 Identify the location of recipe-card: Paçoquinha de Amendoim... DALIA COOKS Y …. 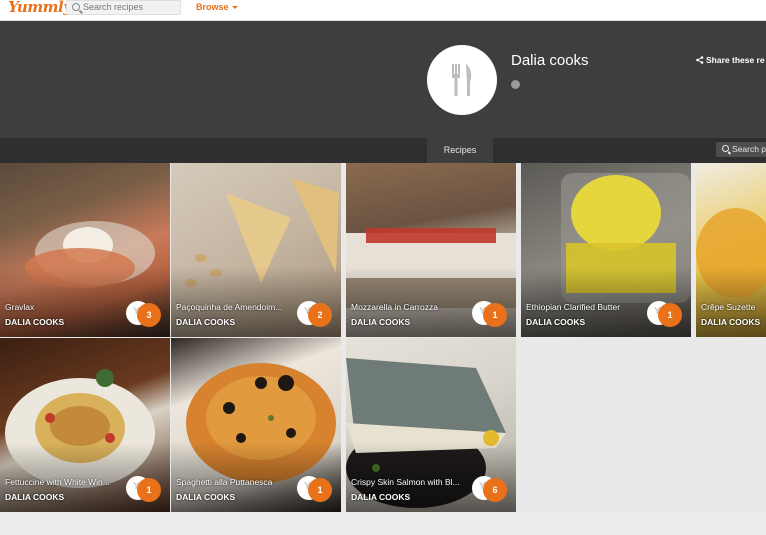
(256, 250).